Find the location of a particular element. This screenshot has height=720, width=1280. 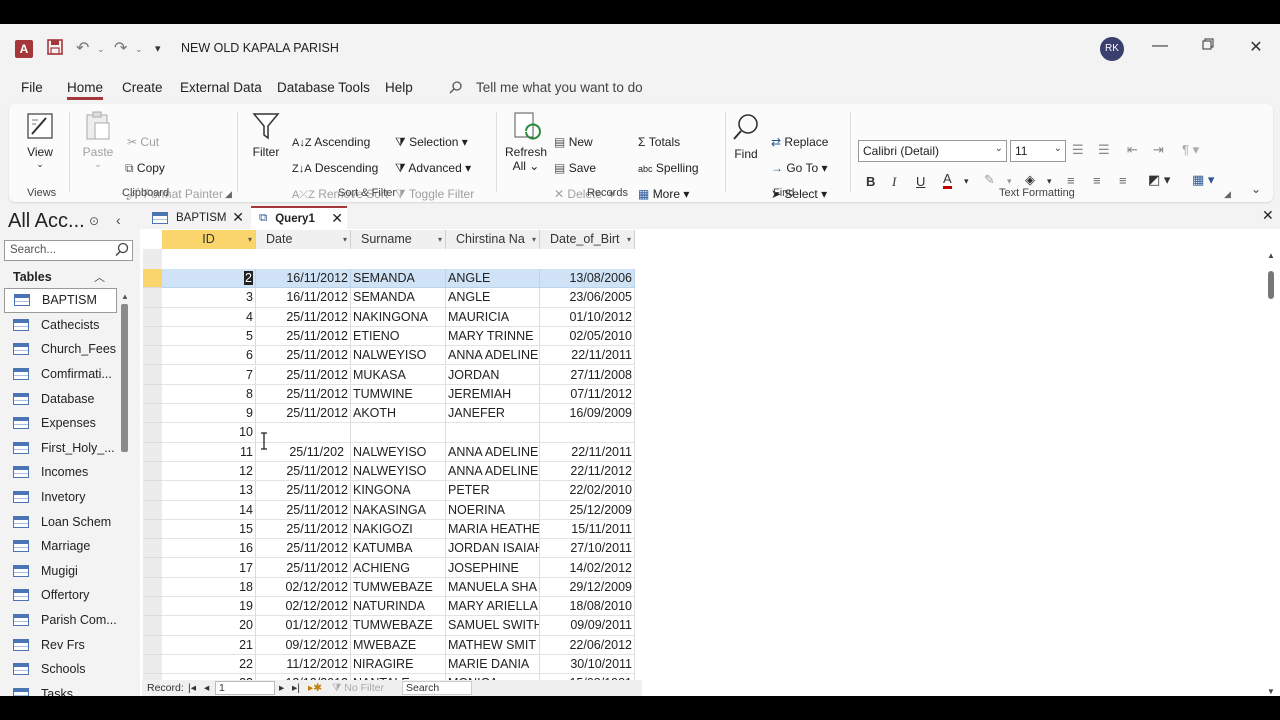

tab-help: Help is located at coordinates (399, 87).